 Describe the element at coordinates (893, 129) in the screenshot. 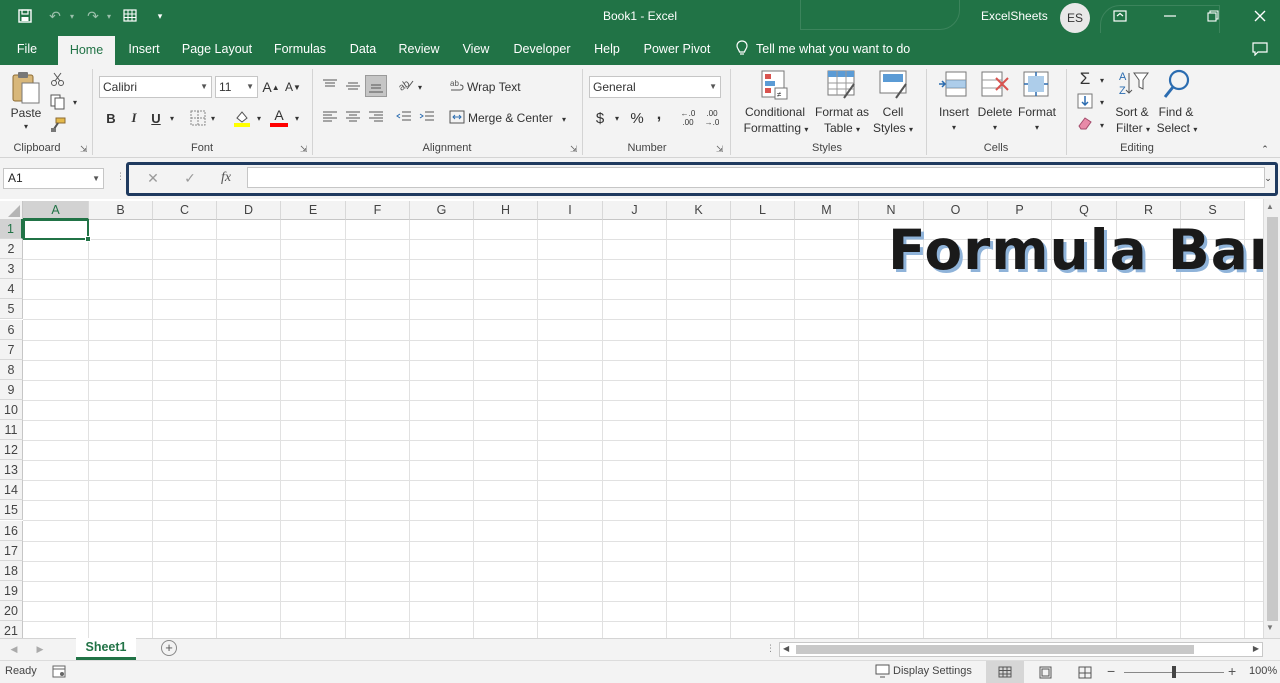

I see `cell-styles-label-2: Styles ▾` at that location.